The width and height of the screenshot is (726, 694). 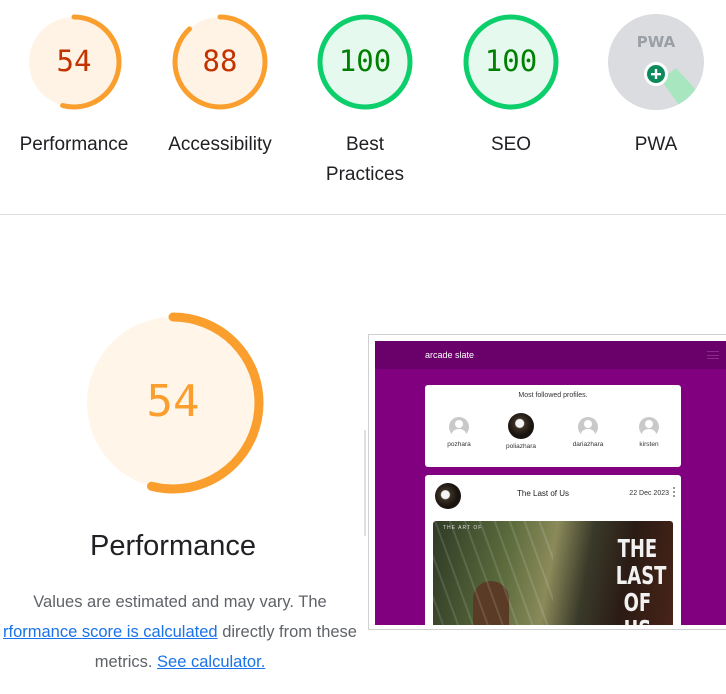 What do you see at coordinates (450, 355) in the screenshot?
I see `screenshot-brand: arcade slate` at bounding box center [450, 355].